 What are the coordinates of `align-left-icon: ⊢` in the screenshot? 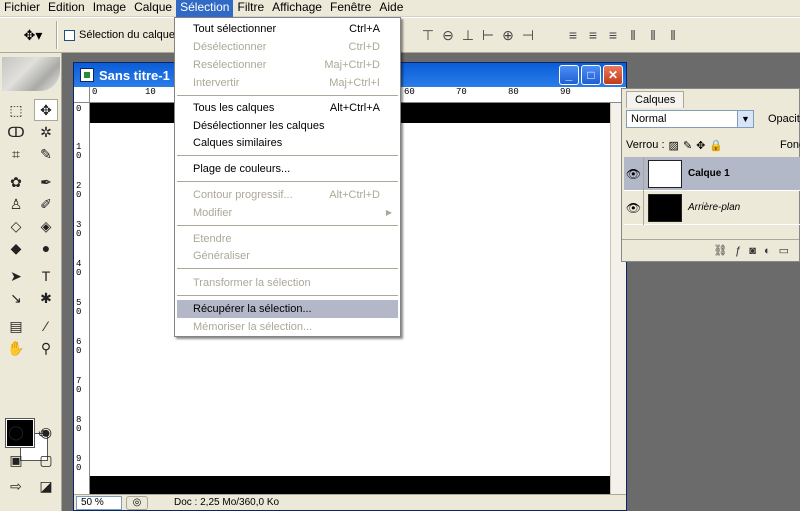 It's located at (488, 35).